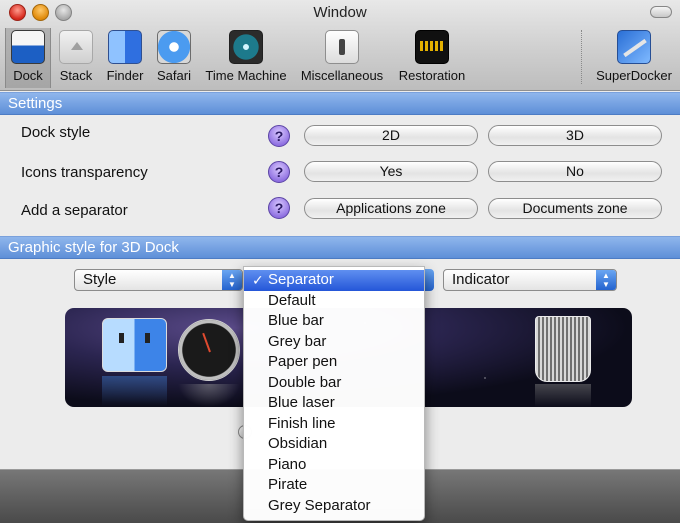  I want to click on menu-item-finish-line: Finish line, so click(334, 424).